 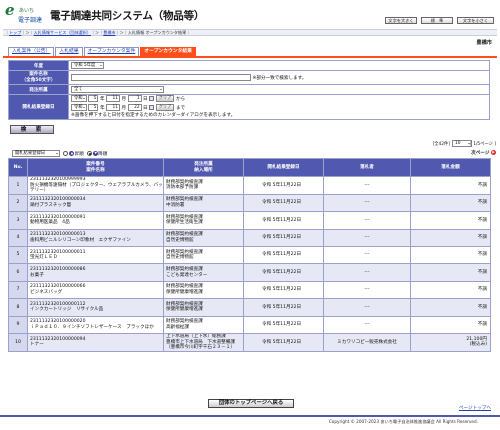 What do you see at coordinates (96, 206) in the screenshot?
I see `case-name-link: 鍋付プラスチック鬘` at bounding box center [96, 206].